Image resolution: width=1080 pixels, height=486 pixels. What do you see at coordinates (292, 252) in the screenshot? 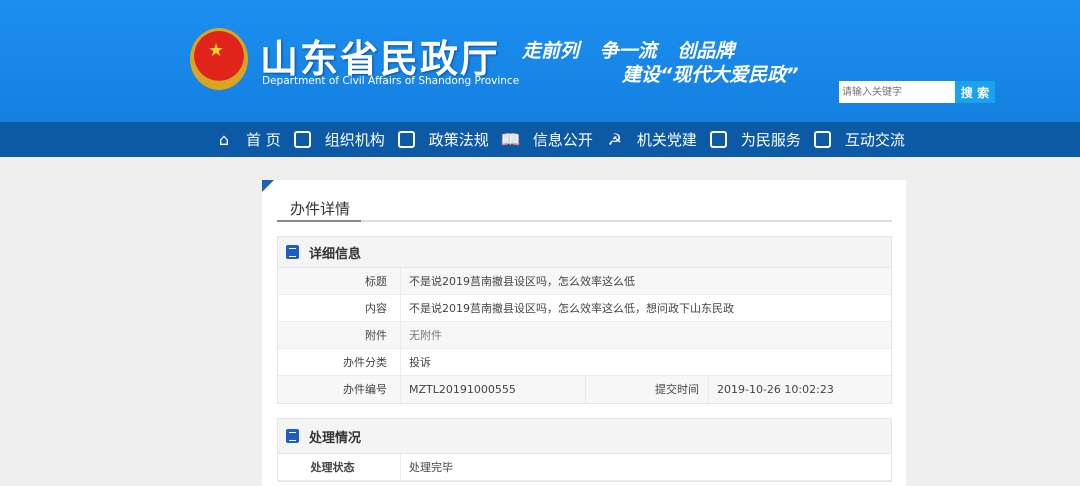
I see `list-icon` at bounding box center [292, 252].